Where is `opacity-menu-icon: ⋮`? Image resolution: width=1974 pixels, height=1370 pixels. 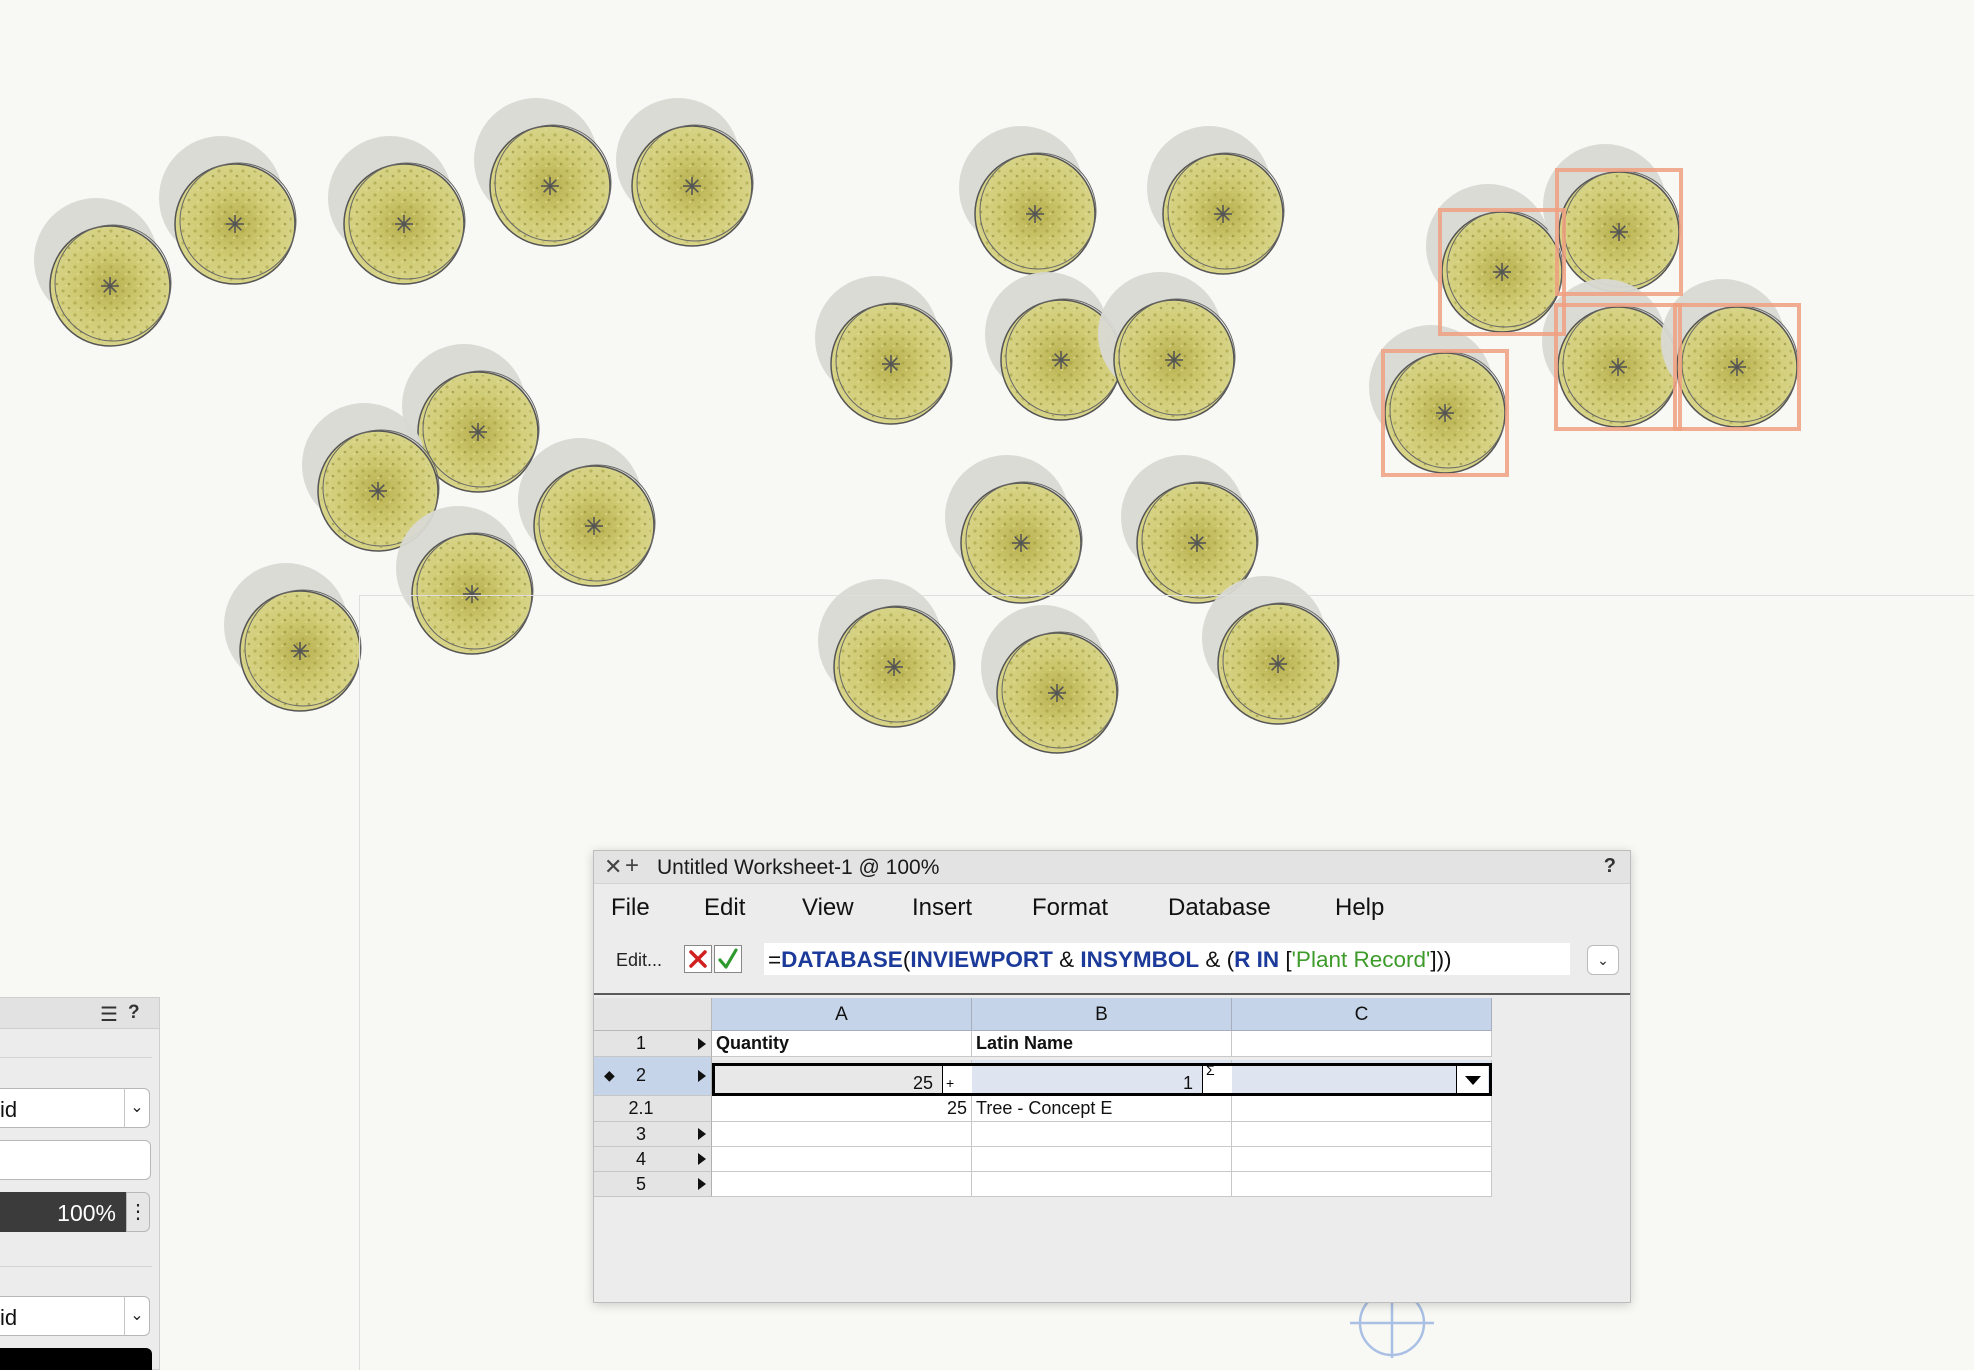 opacity-menu-icon: ⋮ is located at coordinates (138, 1212).